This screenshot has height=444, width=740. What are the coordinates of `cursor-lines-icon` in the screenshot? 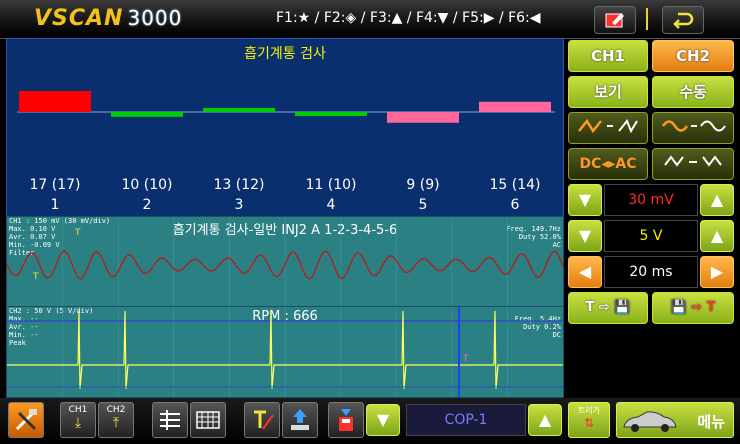 It's located at (170, 420).